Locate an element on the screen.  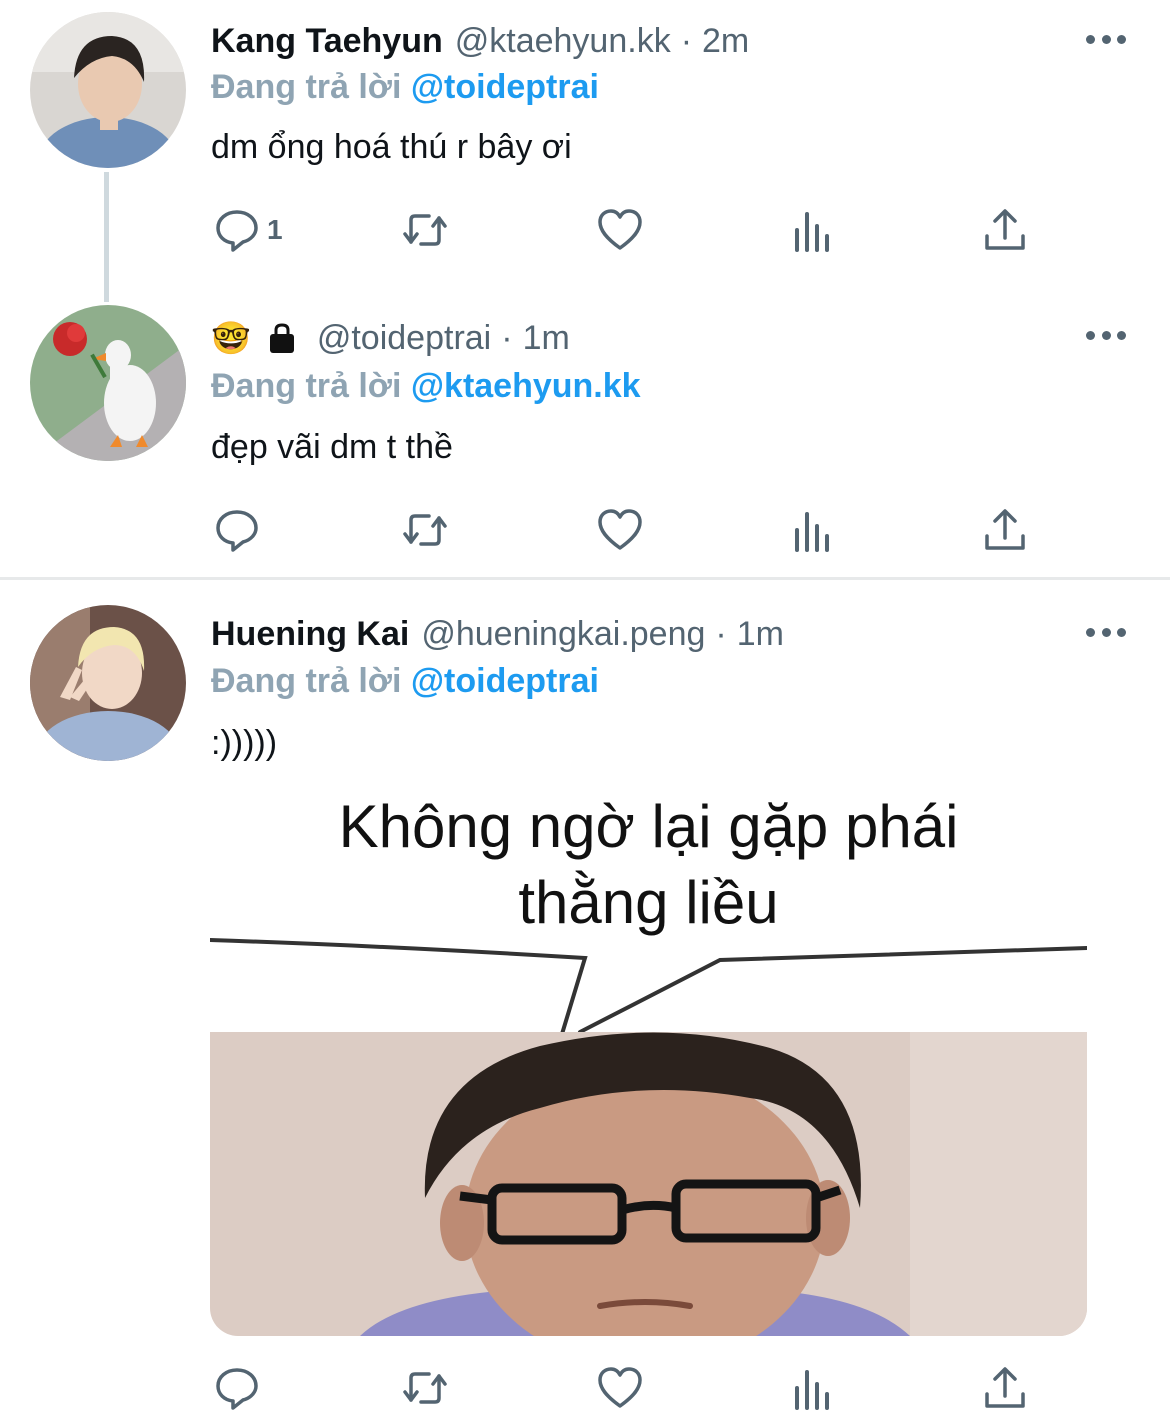
replying-to: Đang trả lời @ktaehyun.kk is located at coordinates (426, 386).